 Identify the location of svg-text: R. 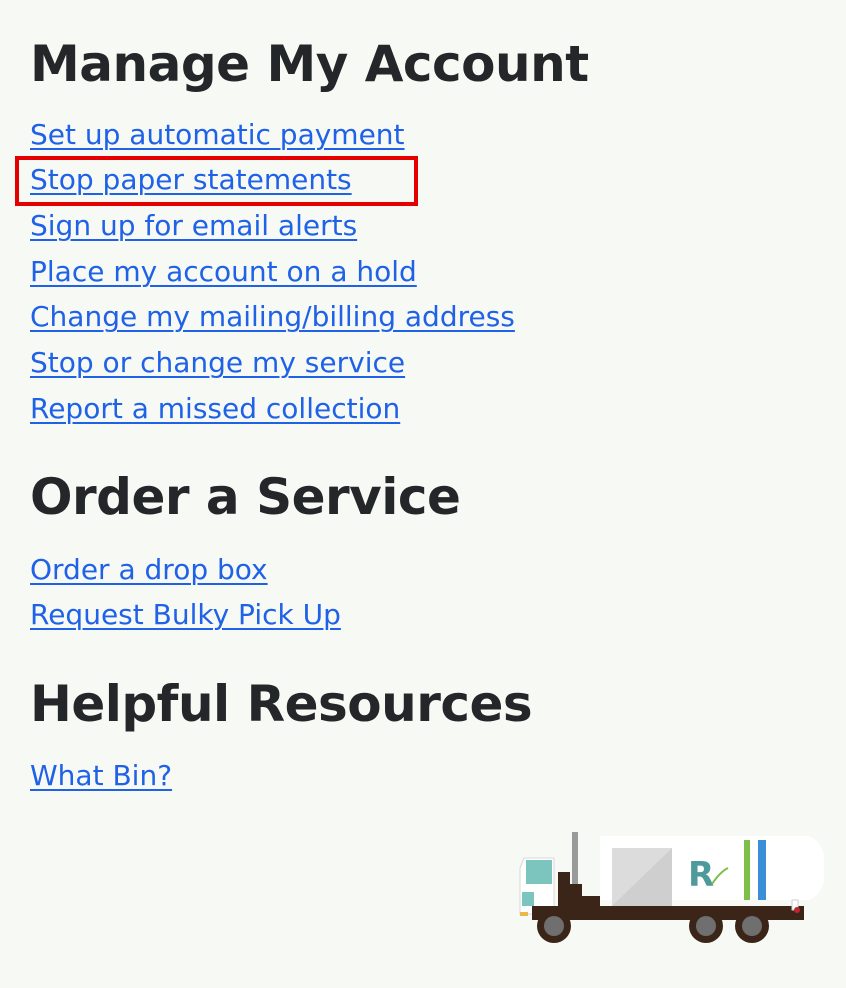
(701, 875).